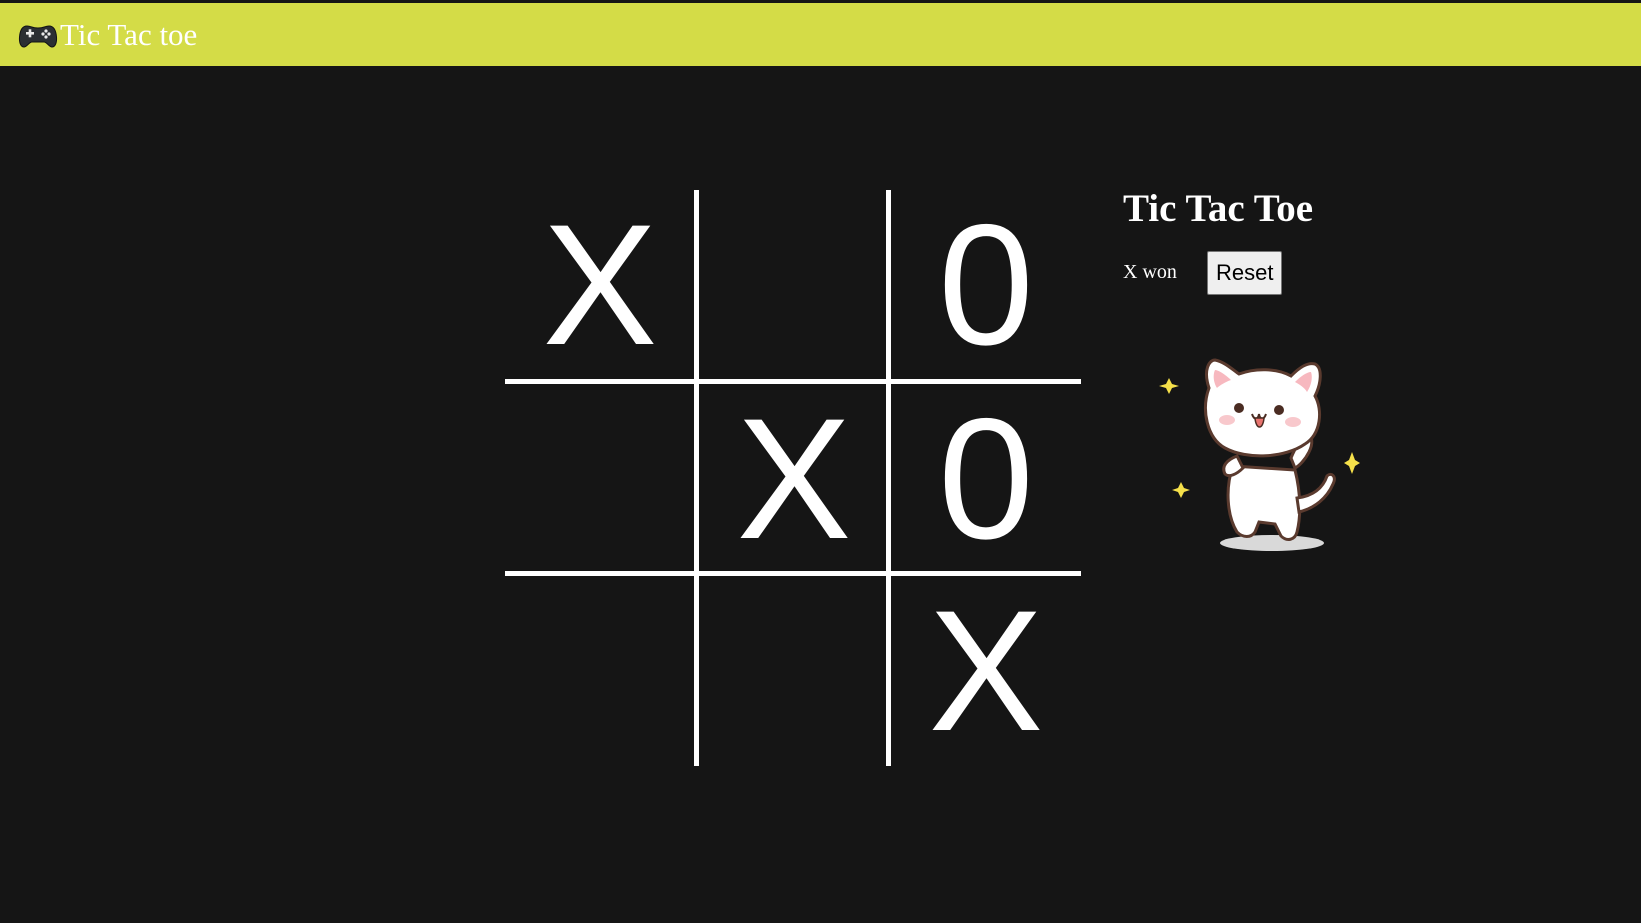 The image size is (1641, 923). I want to click on board-cell-6: 0, so click(986, 479).